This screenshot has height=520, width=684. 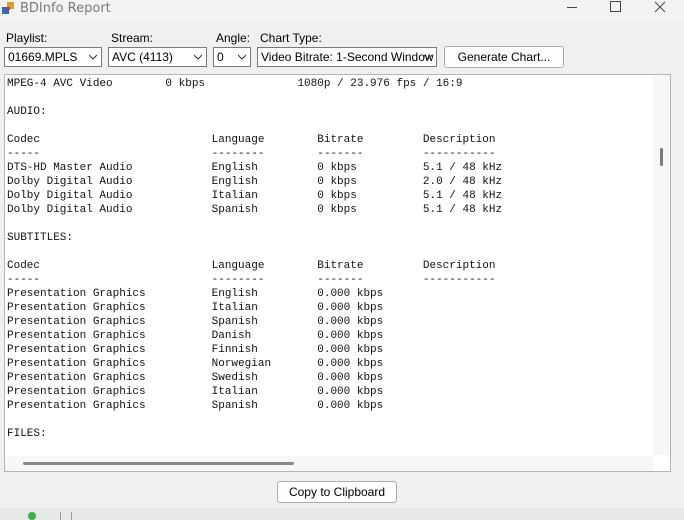 What do you see at coordinates (337, 492) in the screenshot?
I see `copy-to-clipboard-button: Copy to Clipboard` at bounding box center [337, 492].